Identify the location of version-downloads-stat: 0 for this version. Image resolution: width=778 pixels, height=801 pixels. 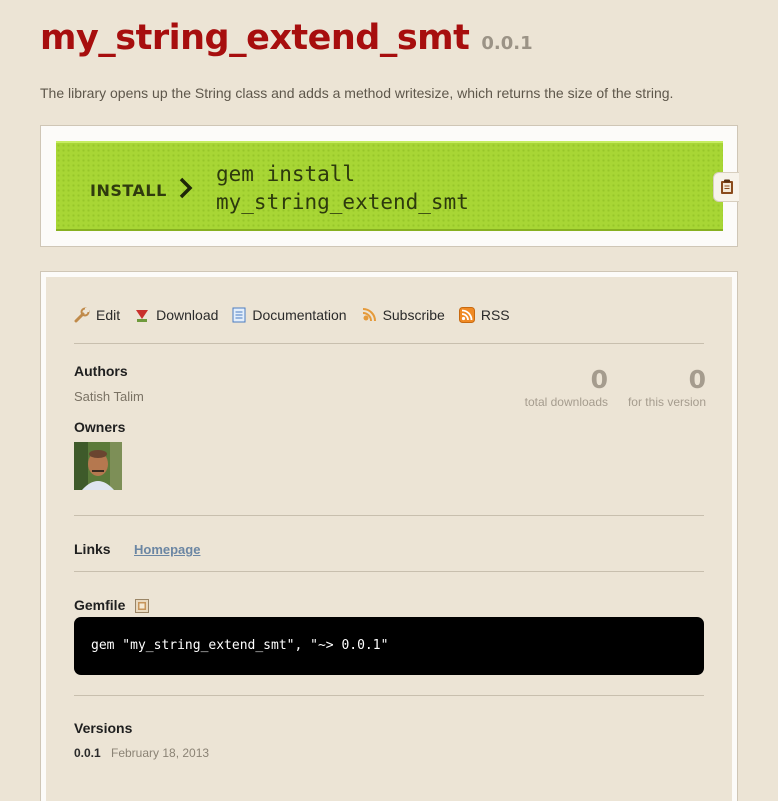
(656, 387).